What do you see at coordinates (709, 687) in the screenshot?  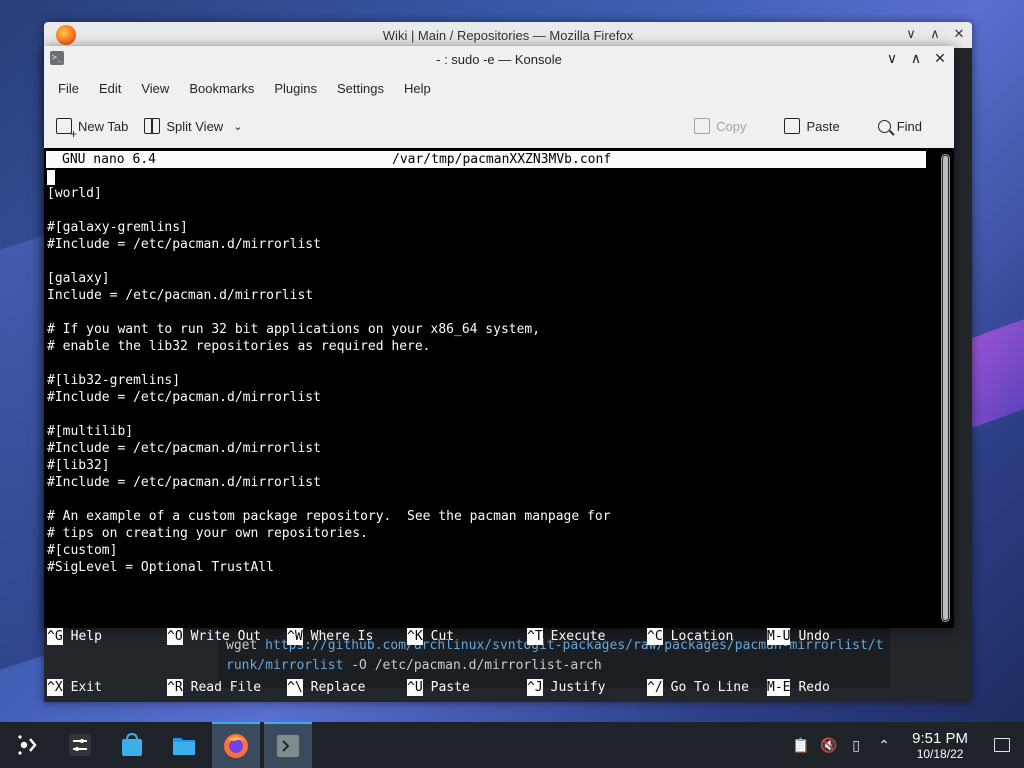 I see `shortcut-label: Go To Line` at bounding box center [709, 687].